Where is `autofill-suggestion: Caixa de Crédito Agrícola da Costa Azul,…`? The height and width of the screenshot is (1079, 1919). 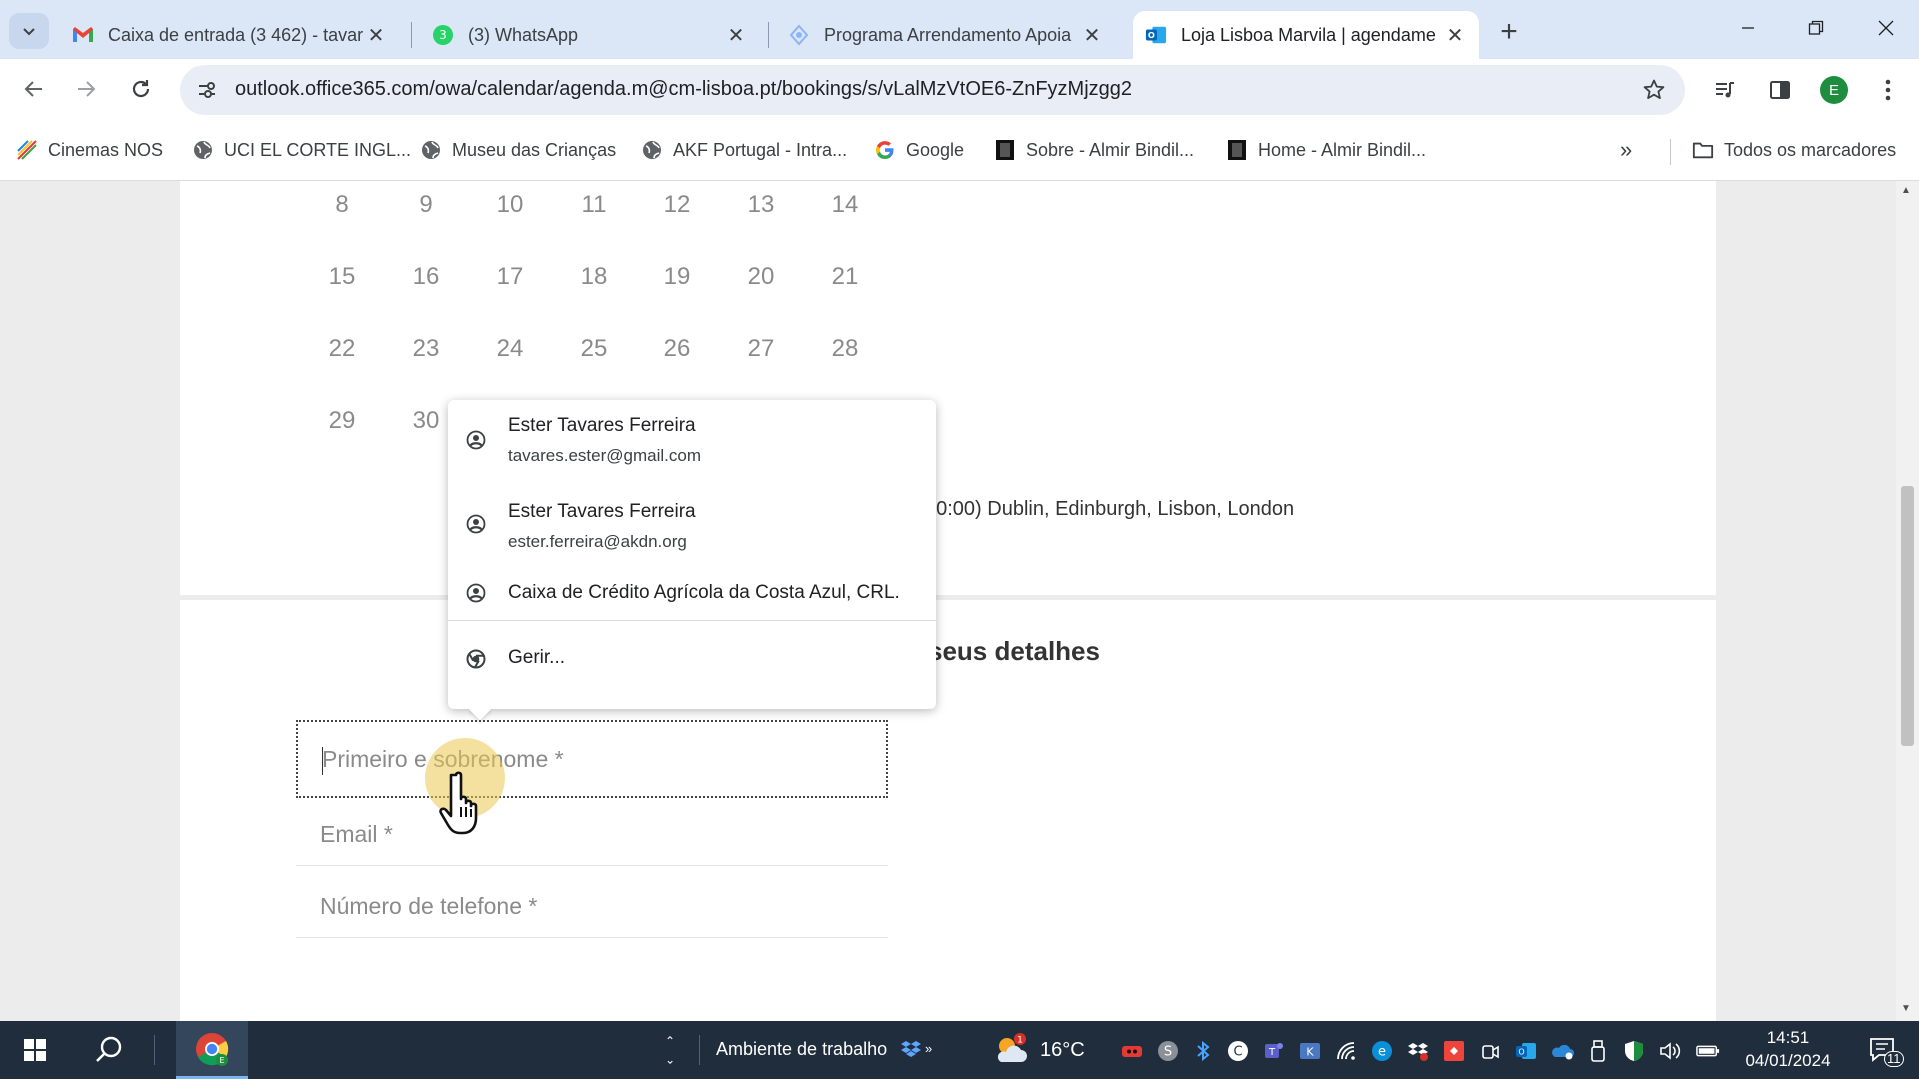 autofill-suggestion: Caixa de Crédito Agrícola da Costa Azul,… is located at coordinates (692, 593).